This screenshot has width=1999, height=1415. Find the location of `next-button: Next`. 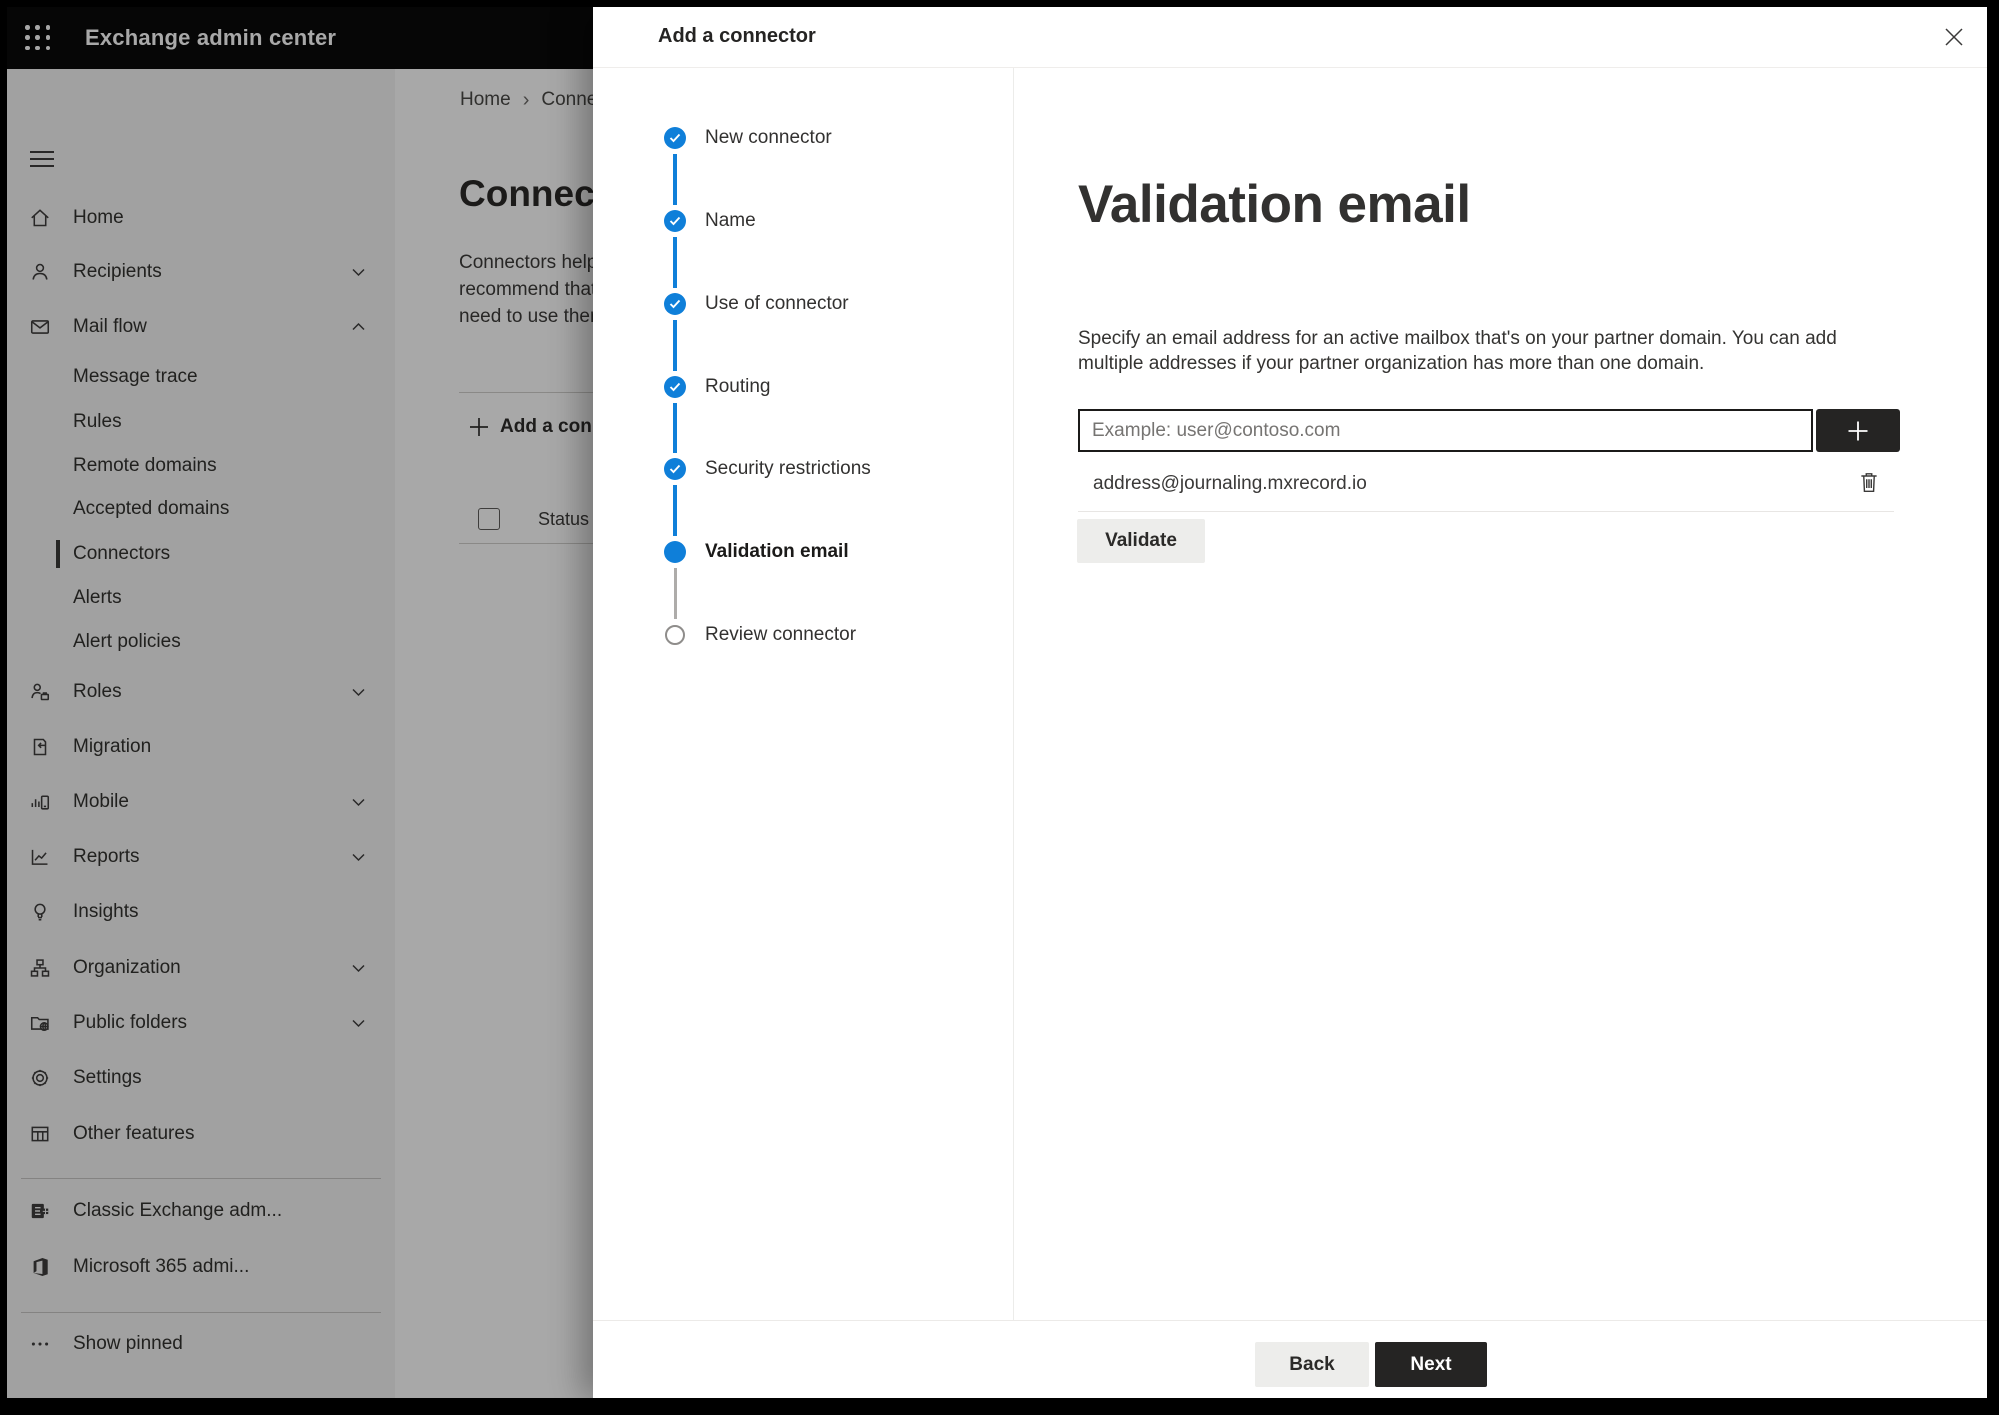

next-button: Next is located at coordinates (1431, 1364).